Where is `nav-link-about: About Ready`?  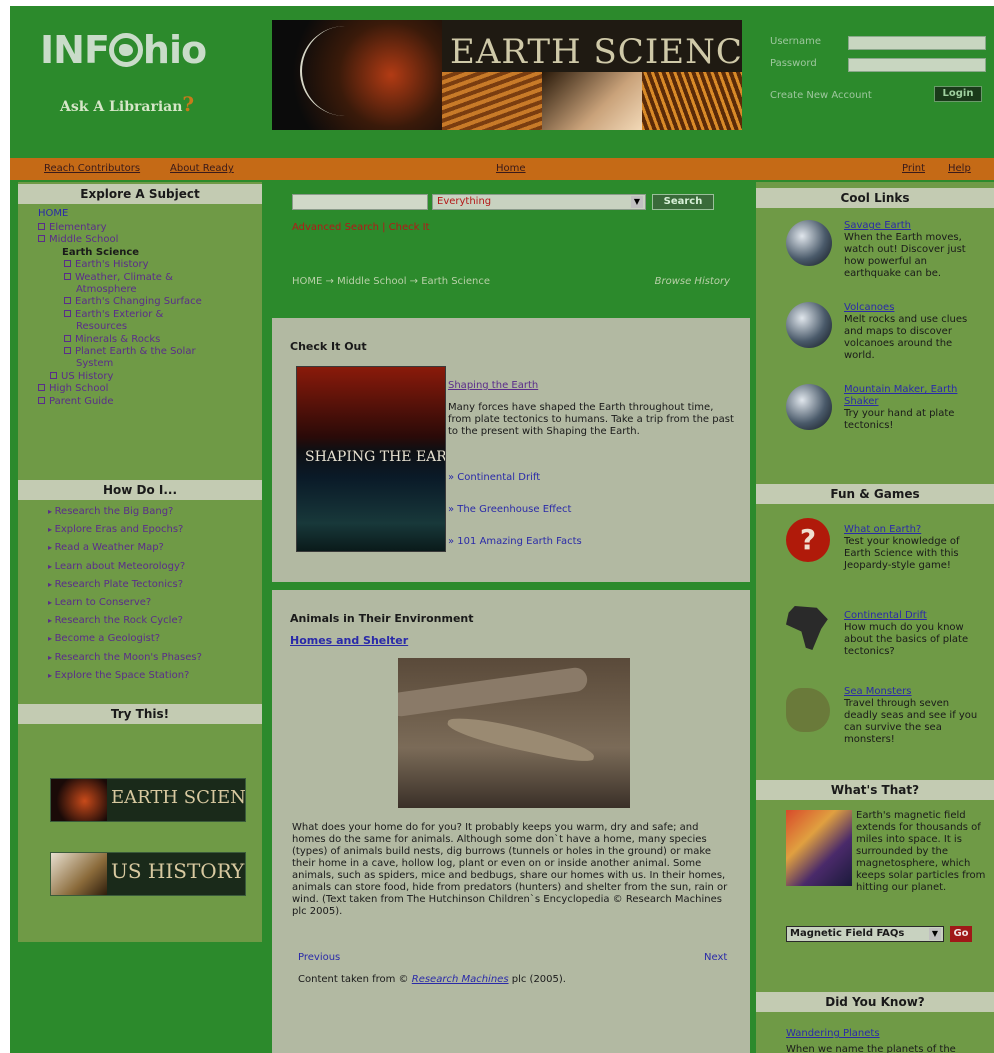
nav-link-about: About Ready is located at coordinates (202, 168).